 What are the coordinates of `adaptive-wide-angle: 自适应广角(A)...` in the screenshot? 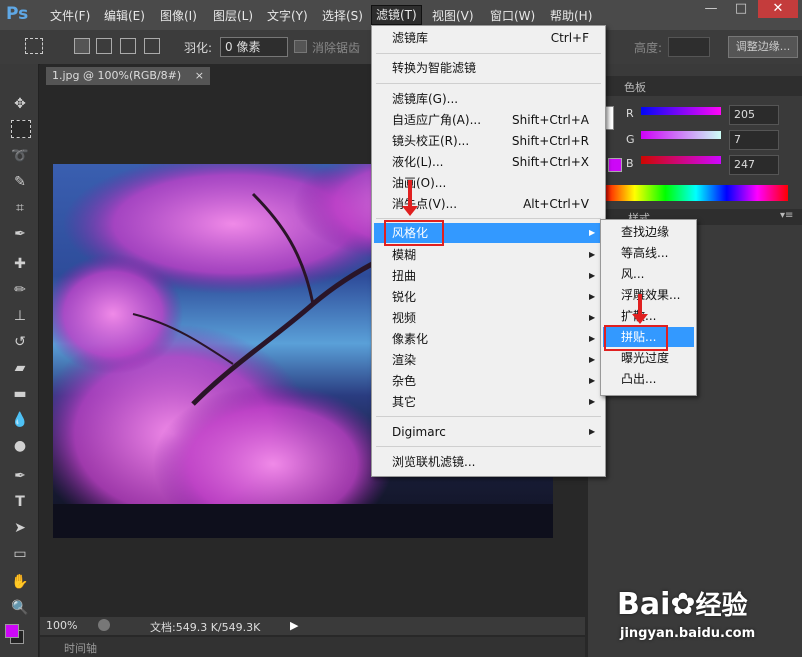 It's located at (436, 120).